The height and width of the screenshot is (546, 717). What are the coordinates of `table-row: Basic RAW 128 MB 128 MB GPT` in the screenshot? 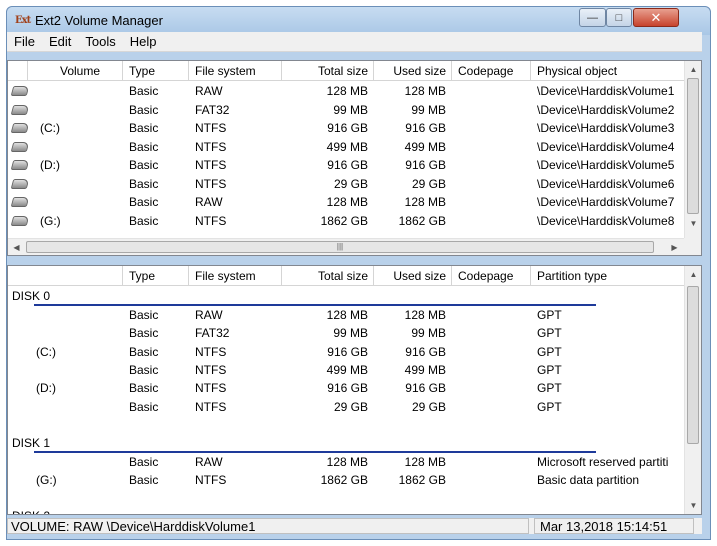 It's located at (346, 315).